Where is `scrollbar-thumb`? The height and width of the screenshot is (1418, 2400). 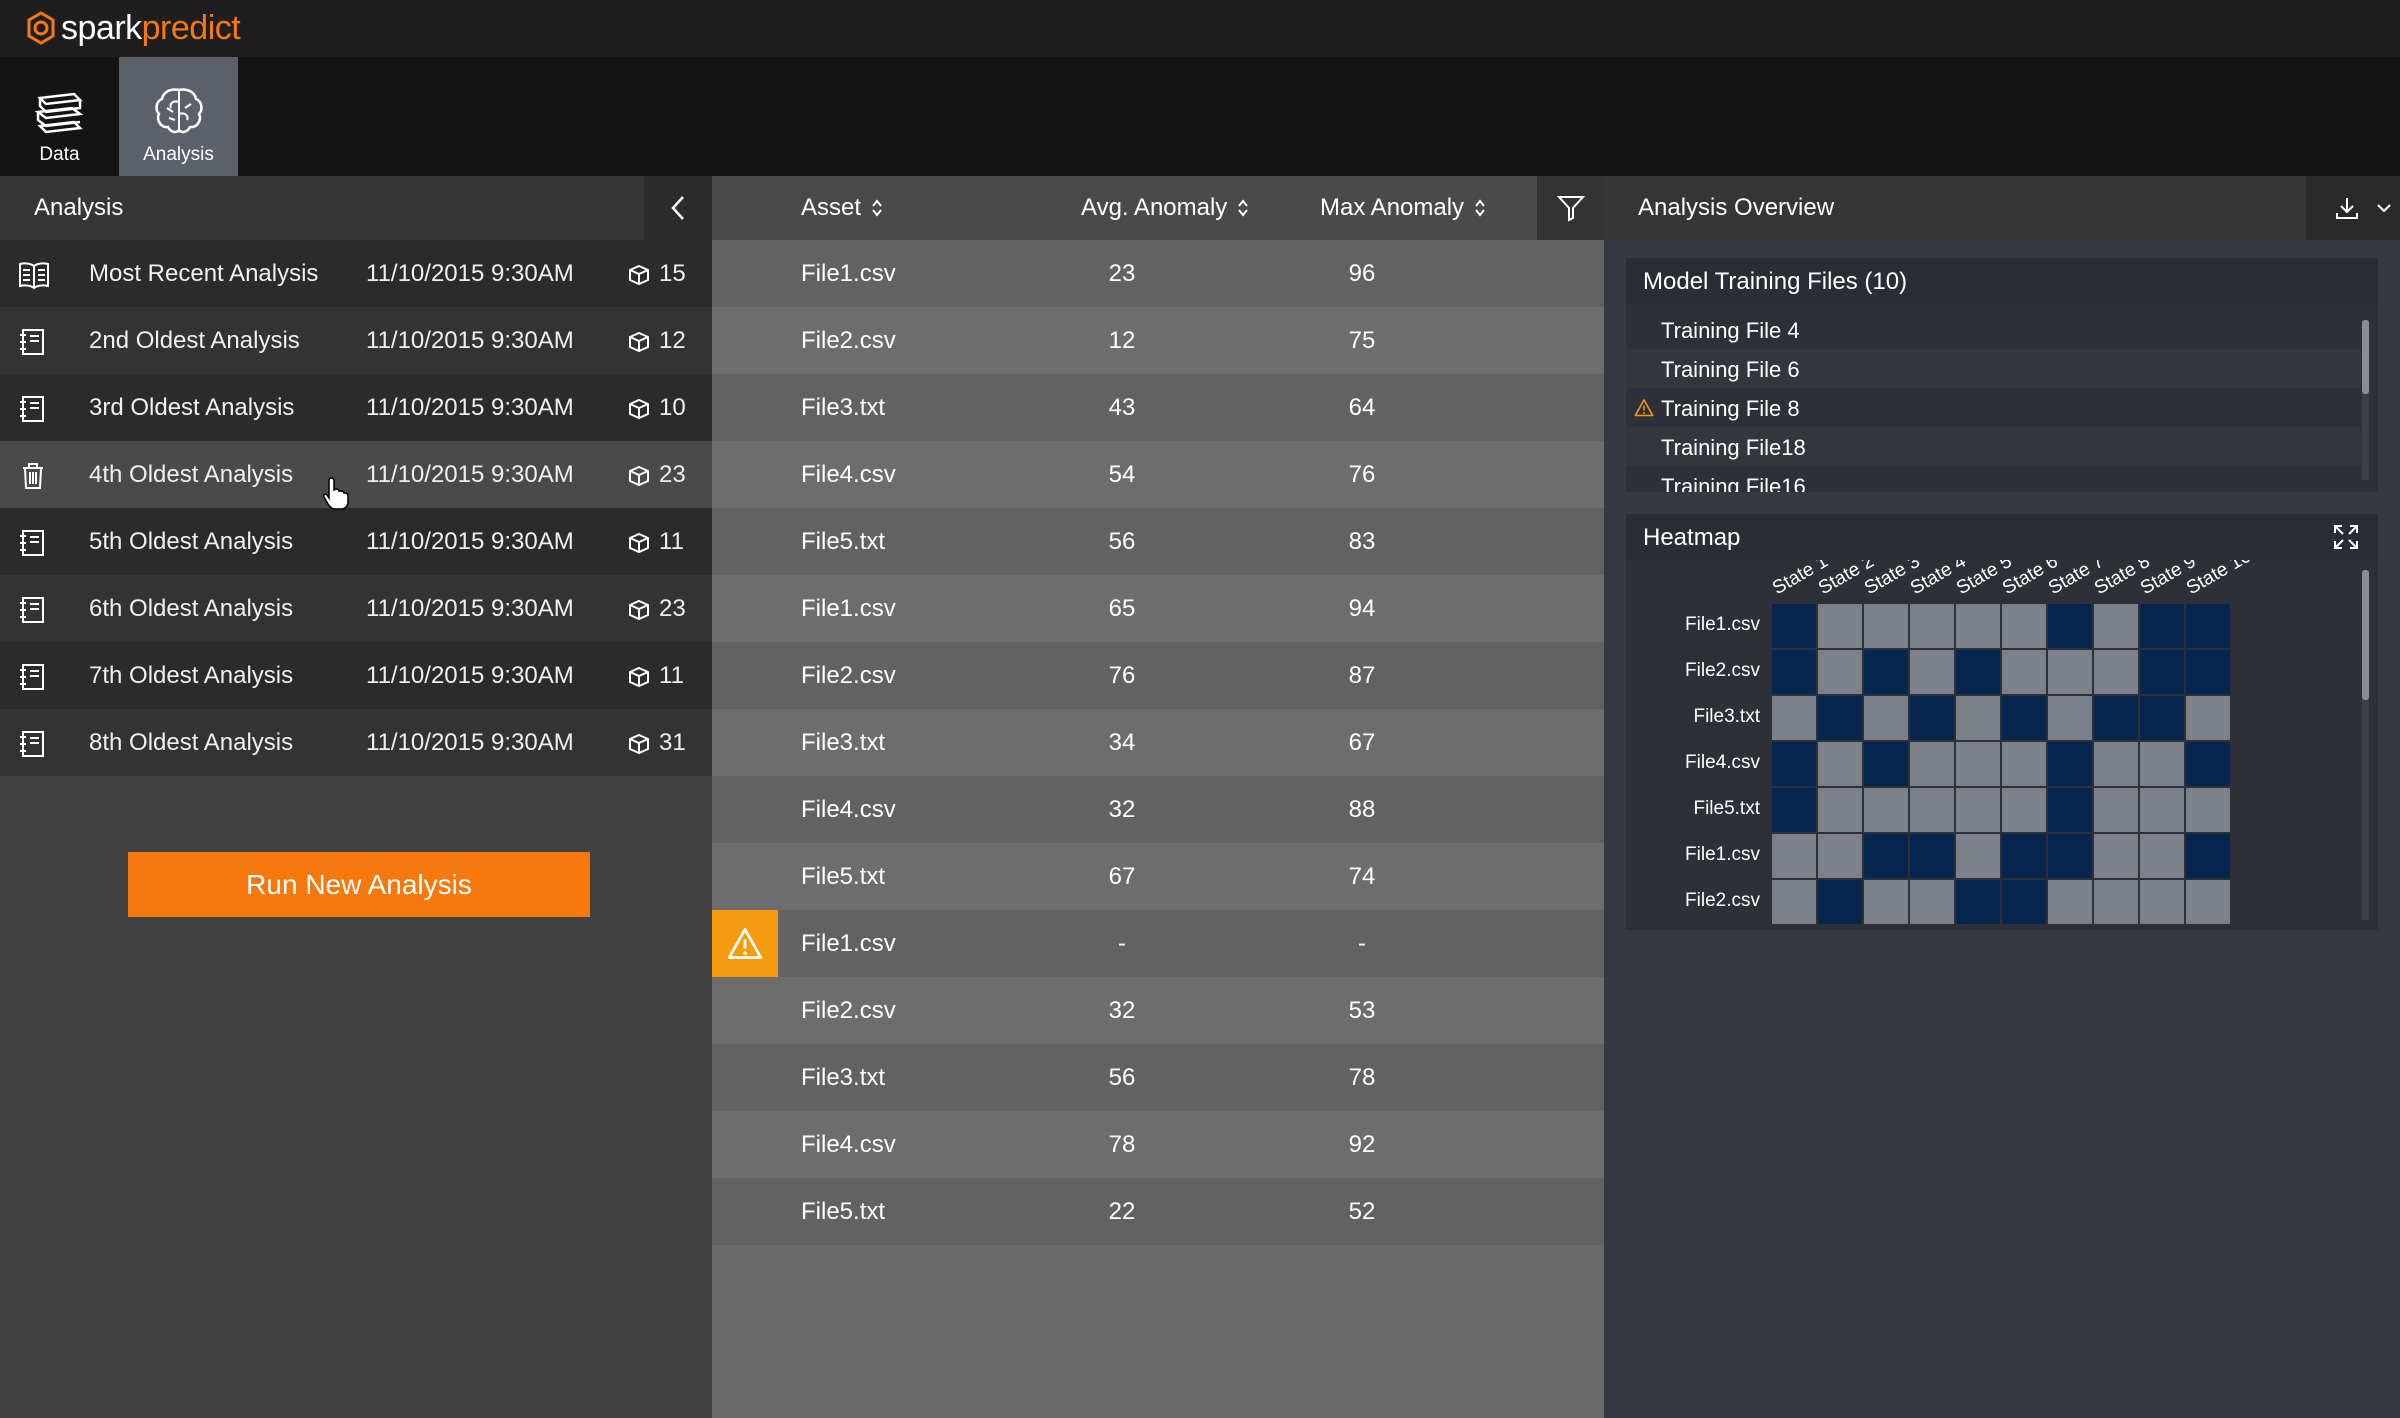
scrollbar-thumb is located at coordinates (2365, 635).